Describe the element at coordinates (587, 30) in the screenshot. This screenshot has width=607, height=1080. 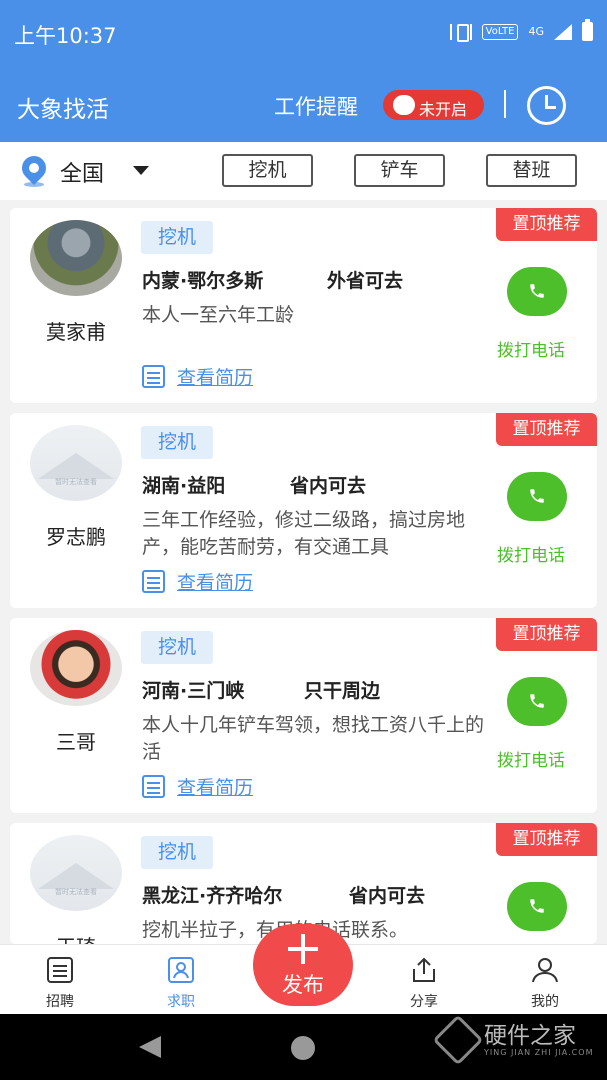
I see `battery-icon` at that location.